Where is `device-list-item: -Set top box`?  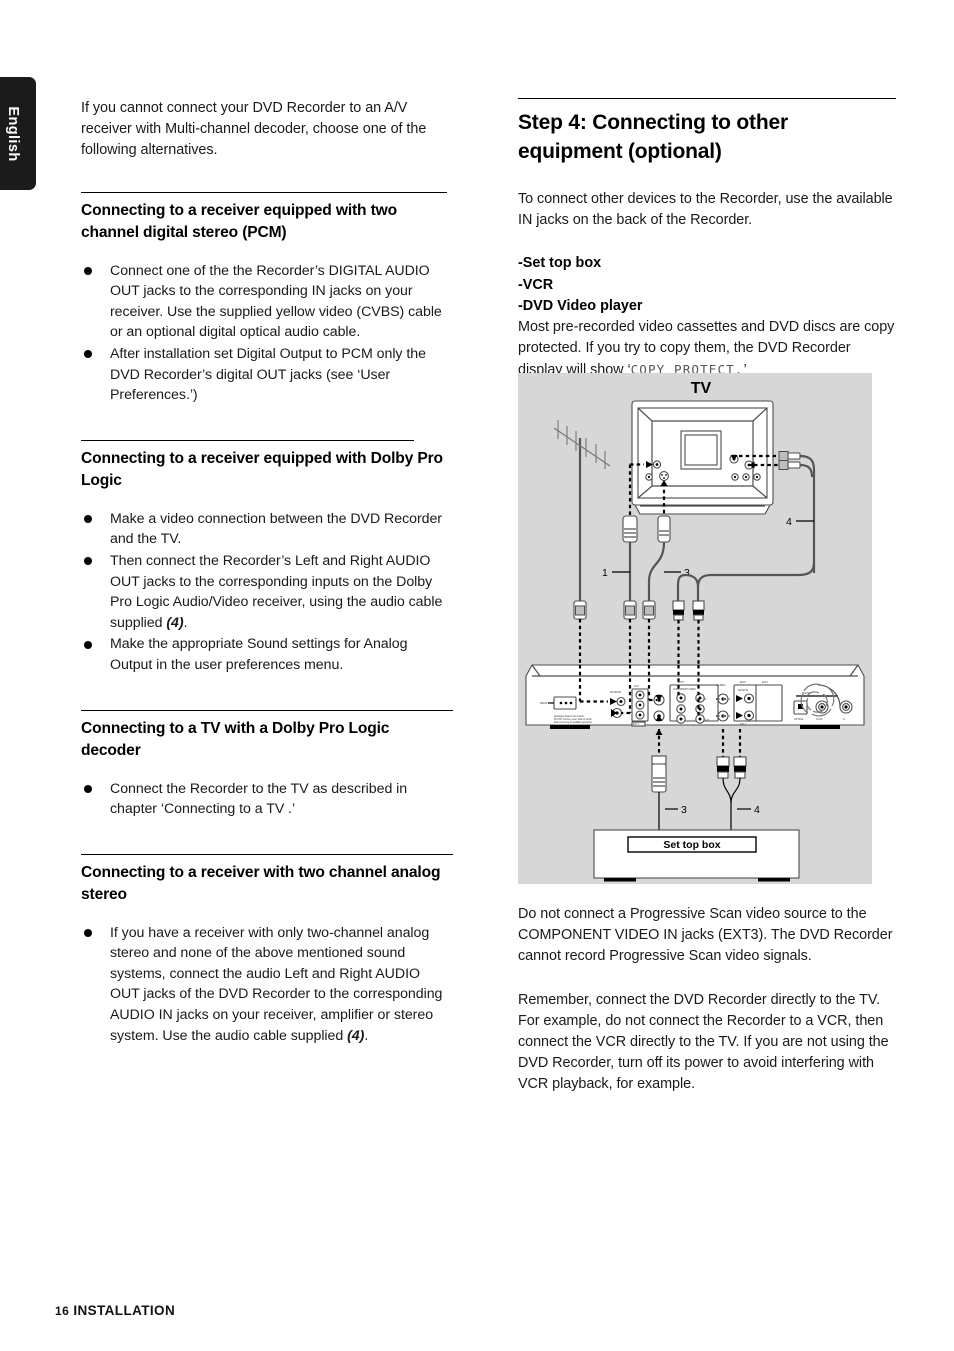 device-list-item: -Set top box is located at coordinates (560, 263).